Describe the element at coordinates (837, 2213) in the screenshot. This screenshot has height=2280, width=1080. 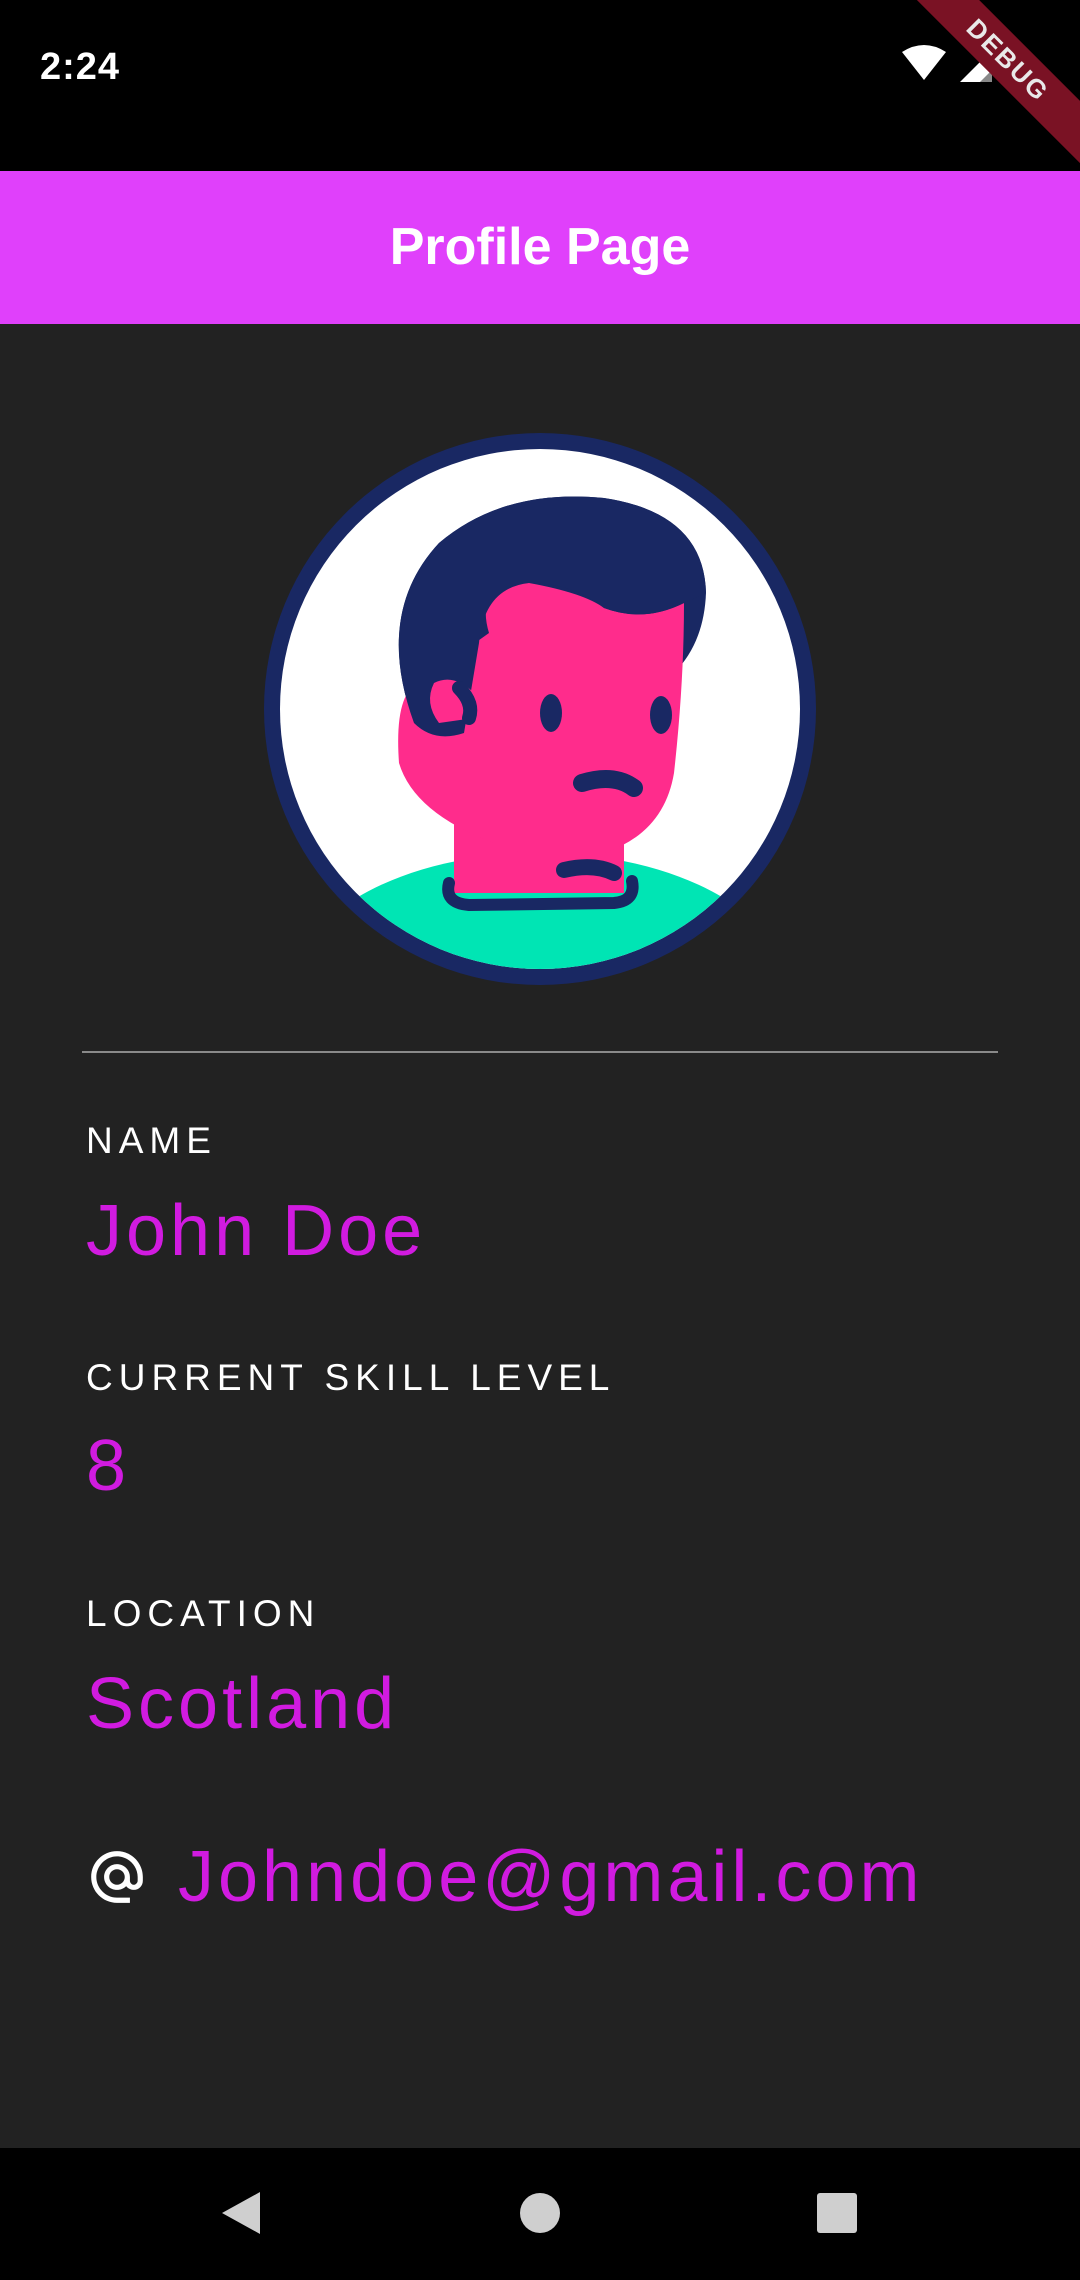
I see `recents-icon` at that location.